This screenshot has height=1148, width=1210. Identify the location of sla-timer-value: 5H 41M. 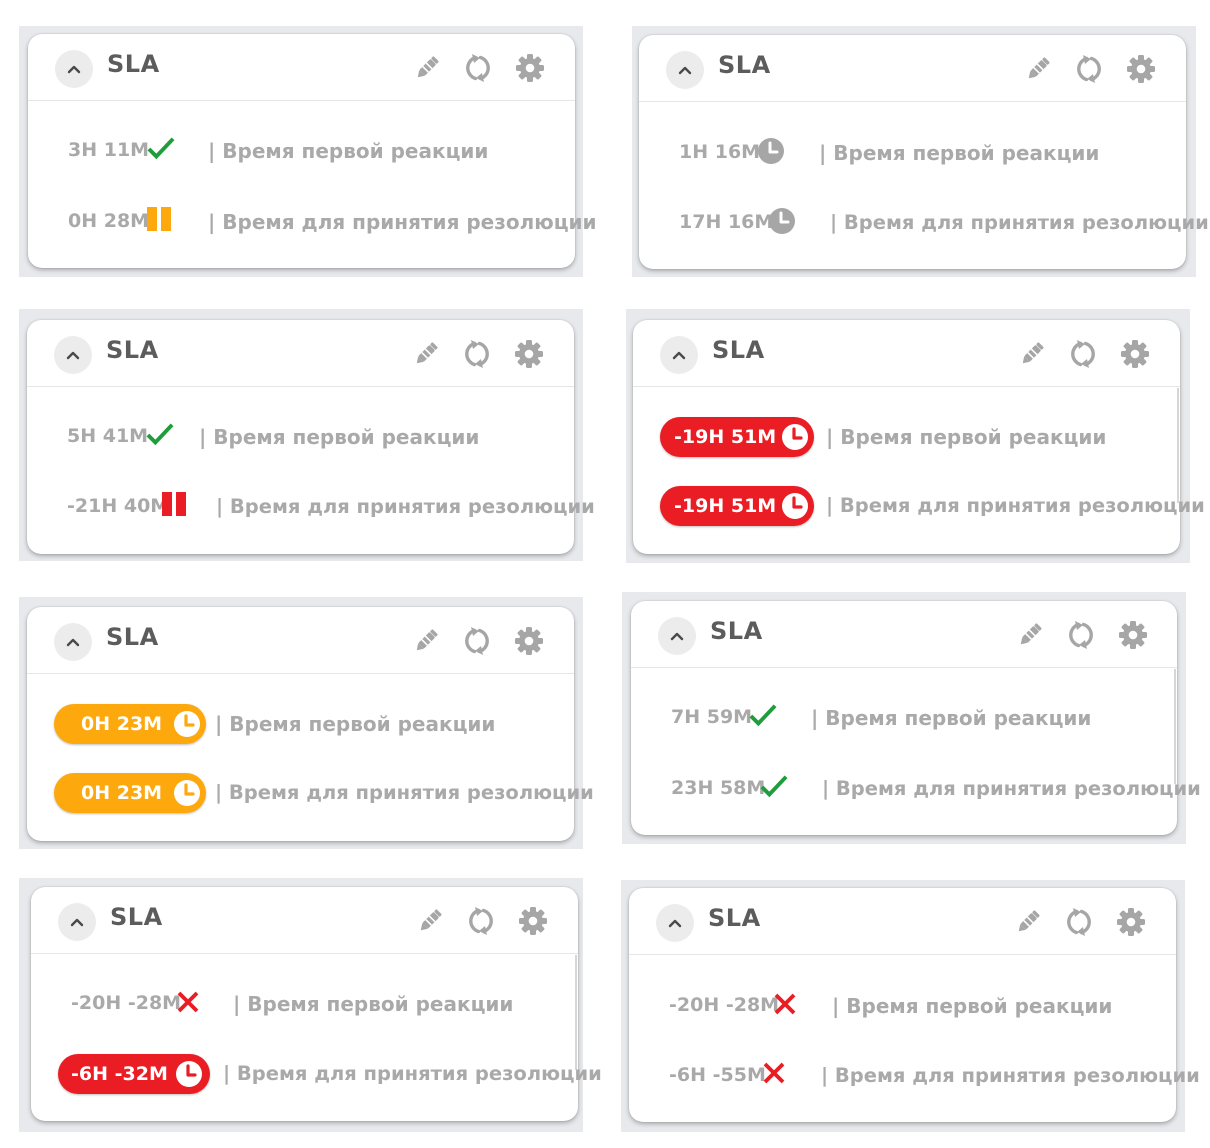
(108, 436).